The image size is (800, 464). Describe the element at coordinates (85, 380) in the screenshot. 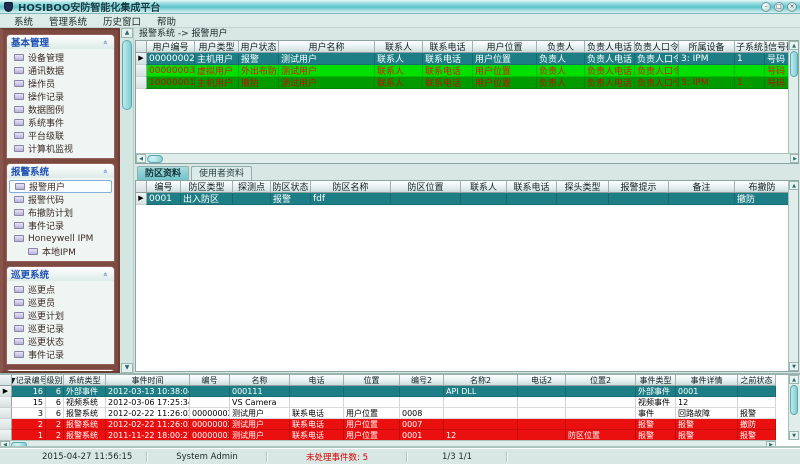

I see `event-table-column-header: 系统类型` at that location.